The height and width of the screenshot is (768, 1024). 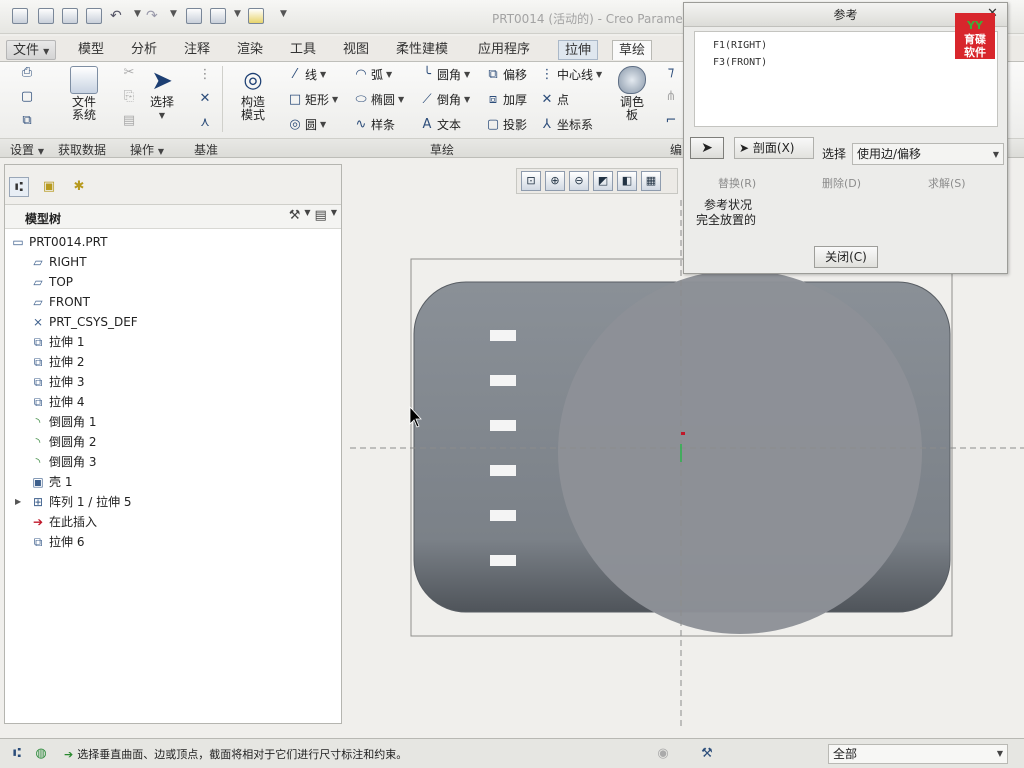 What do you see at coordinates (58, 382) in the screenshot?
I see `tree-item-extrude-3: ⧉ 拉伸 3` at bounding box center [58, 382].